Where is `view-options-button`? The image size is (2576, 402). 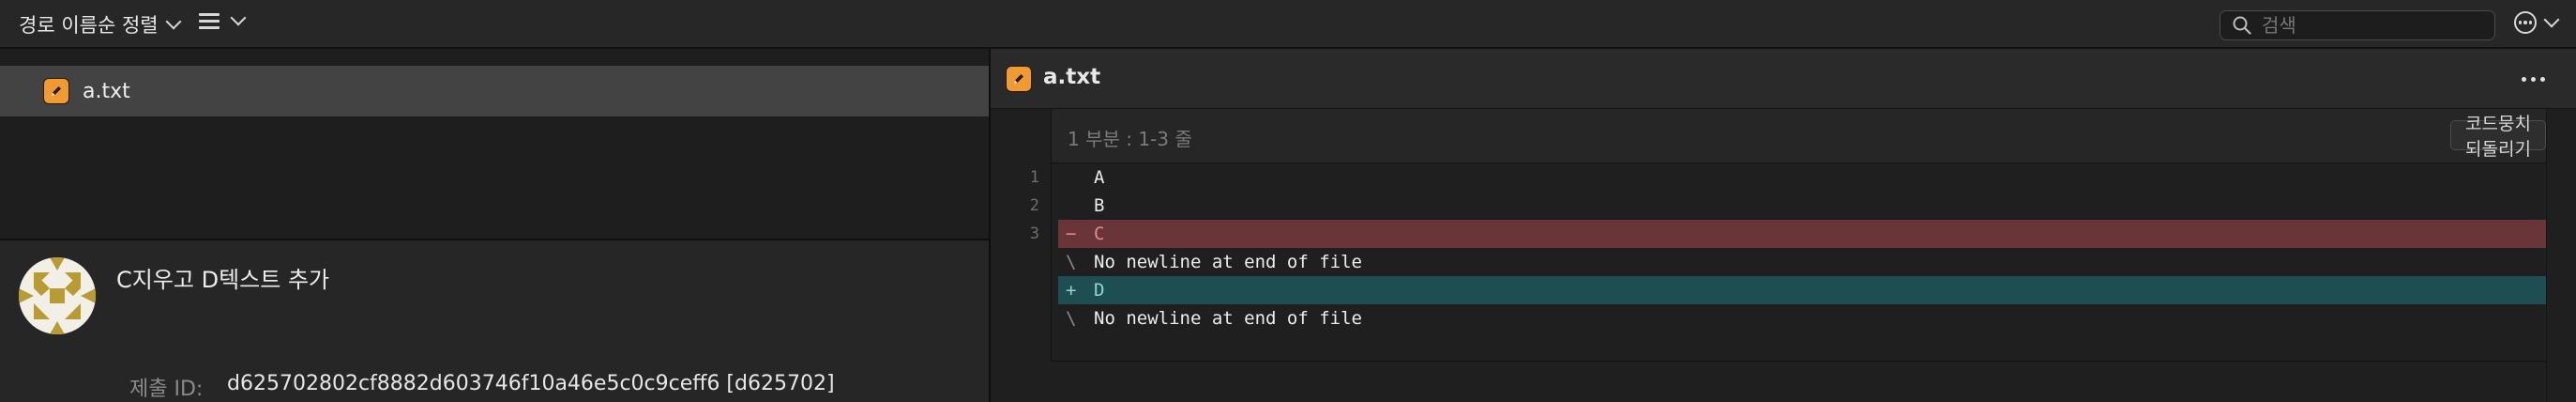
view-options-button is located at coordinates (223, 19).